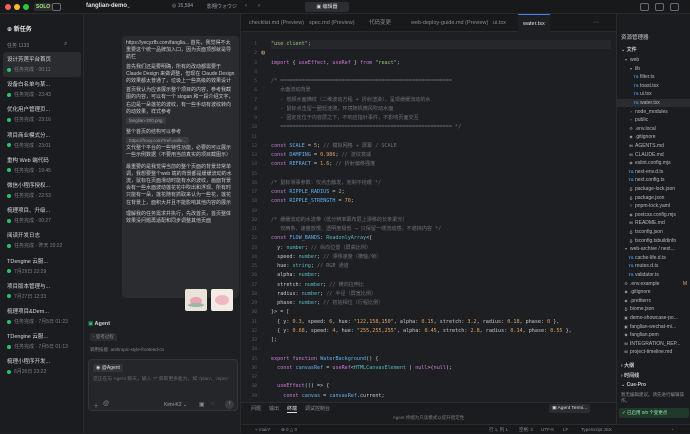  What do you see at coordinates (317, 408) in the screenshot?
I see `bottom-tab: 调试控制台` at bounding box center [317, 408].